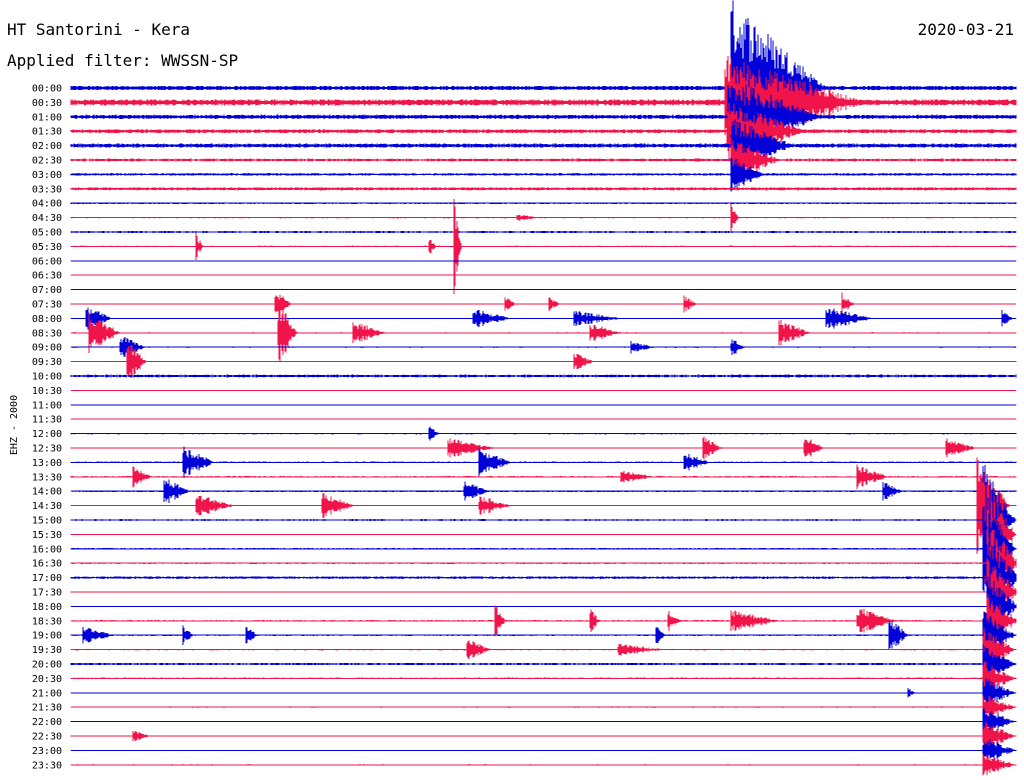 The image size is (1024, 780). What do you see at coordinates (47, 261) in the screenshot?
I see `row-time-label: 06:00` at bounding box center [47, 261].